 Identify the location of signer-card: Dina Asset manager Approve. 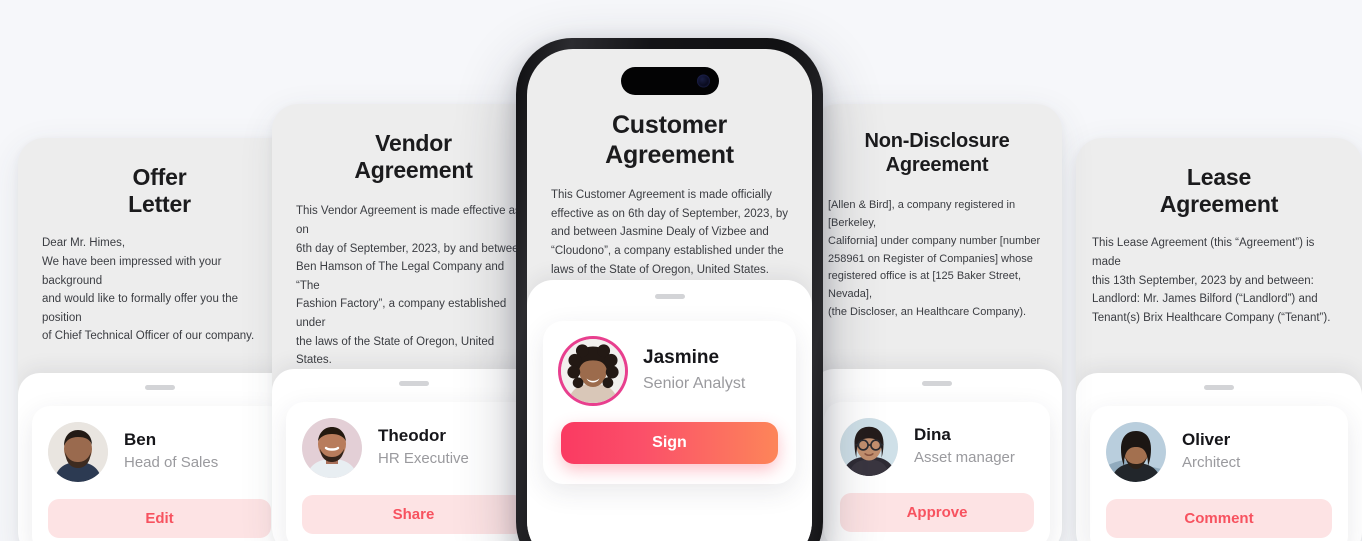
(937, 471).